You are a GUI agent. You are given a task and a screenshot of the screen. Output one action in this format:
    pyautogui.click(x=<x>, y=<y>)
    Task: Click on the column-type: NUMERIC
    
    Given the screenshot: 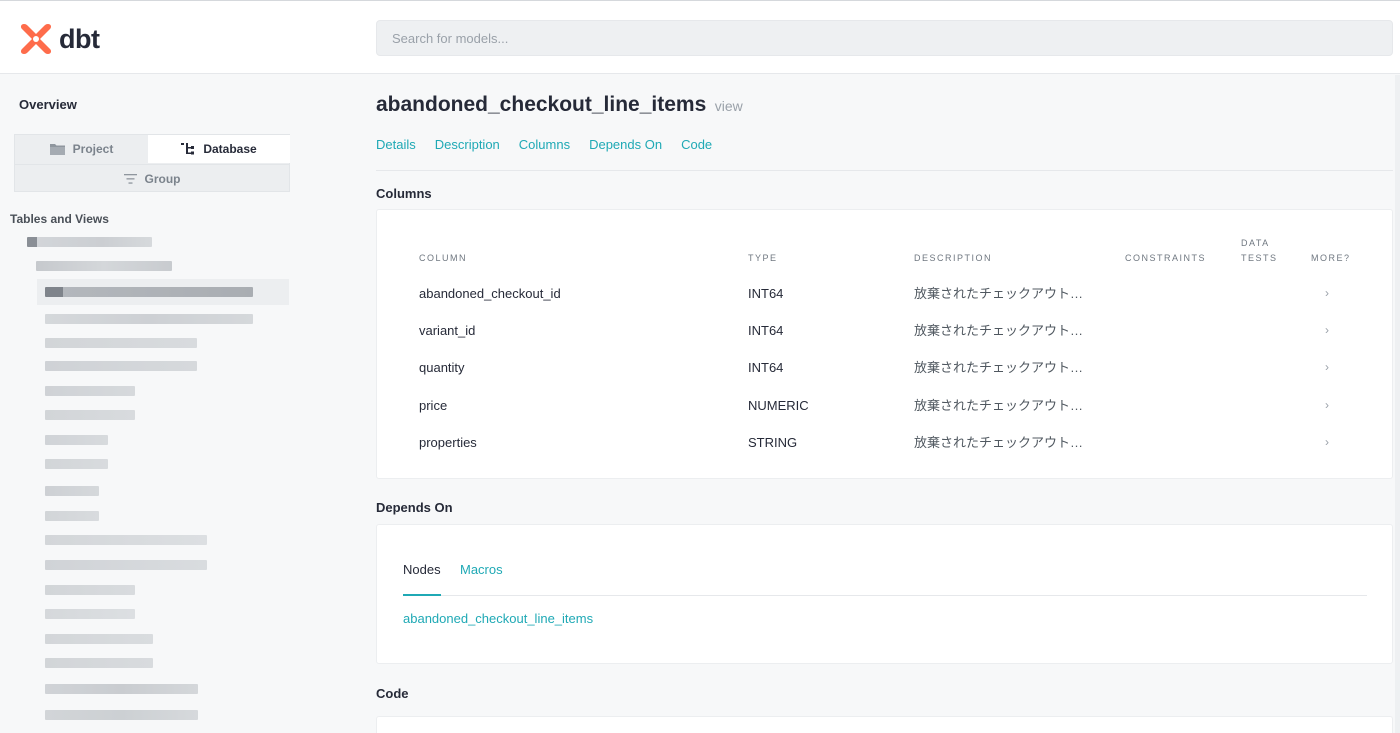 What is the action you would take?
    pyautogui.click(x=778, y=405)
    